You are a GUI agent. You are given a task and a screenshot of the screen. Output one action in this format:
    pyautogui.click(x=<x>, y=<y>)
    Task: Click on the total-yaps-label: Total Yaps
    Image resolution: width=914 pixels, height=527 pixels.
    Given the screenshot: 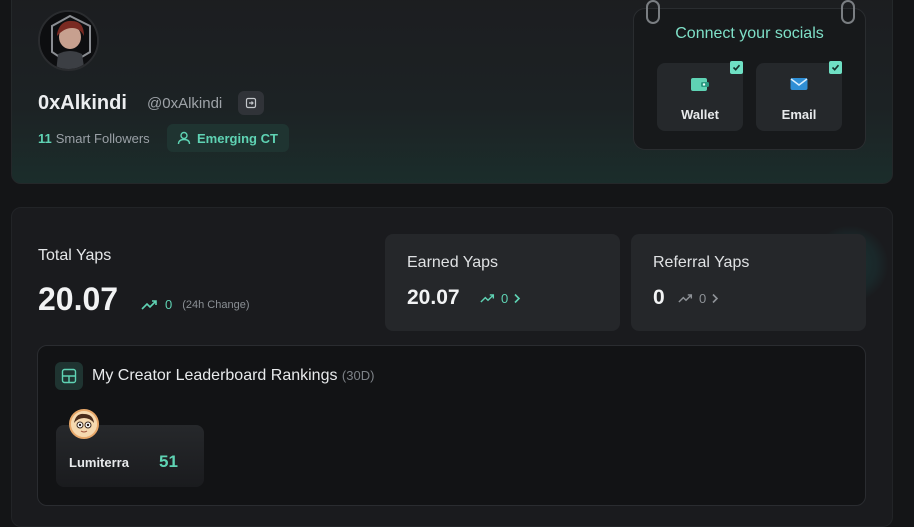 What is the action you would take?
    pyautogui.click(x=75, y=255)
    